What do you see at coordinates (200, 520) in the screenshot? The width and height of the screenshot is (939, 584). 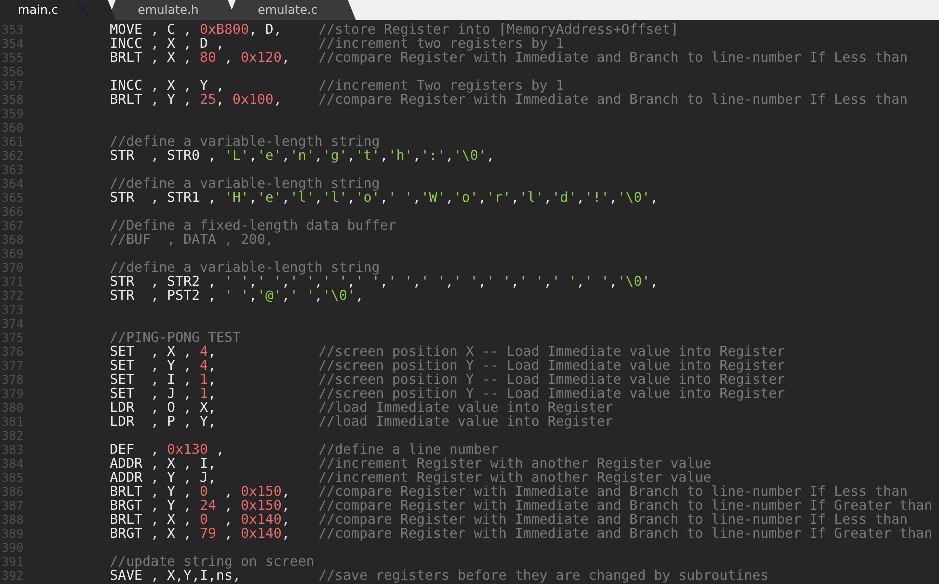 I see `code-line: BRLT , X , 0 , 0x140,` at bounding box center [200, 520].